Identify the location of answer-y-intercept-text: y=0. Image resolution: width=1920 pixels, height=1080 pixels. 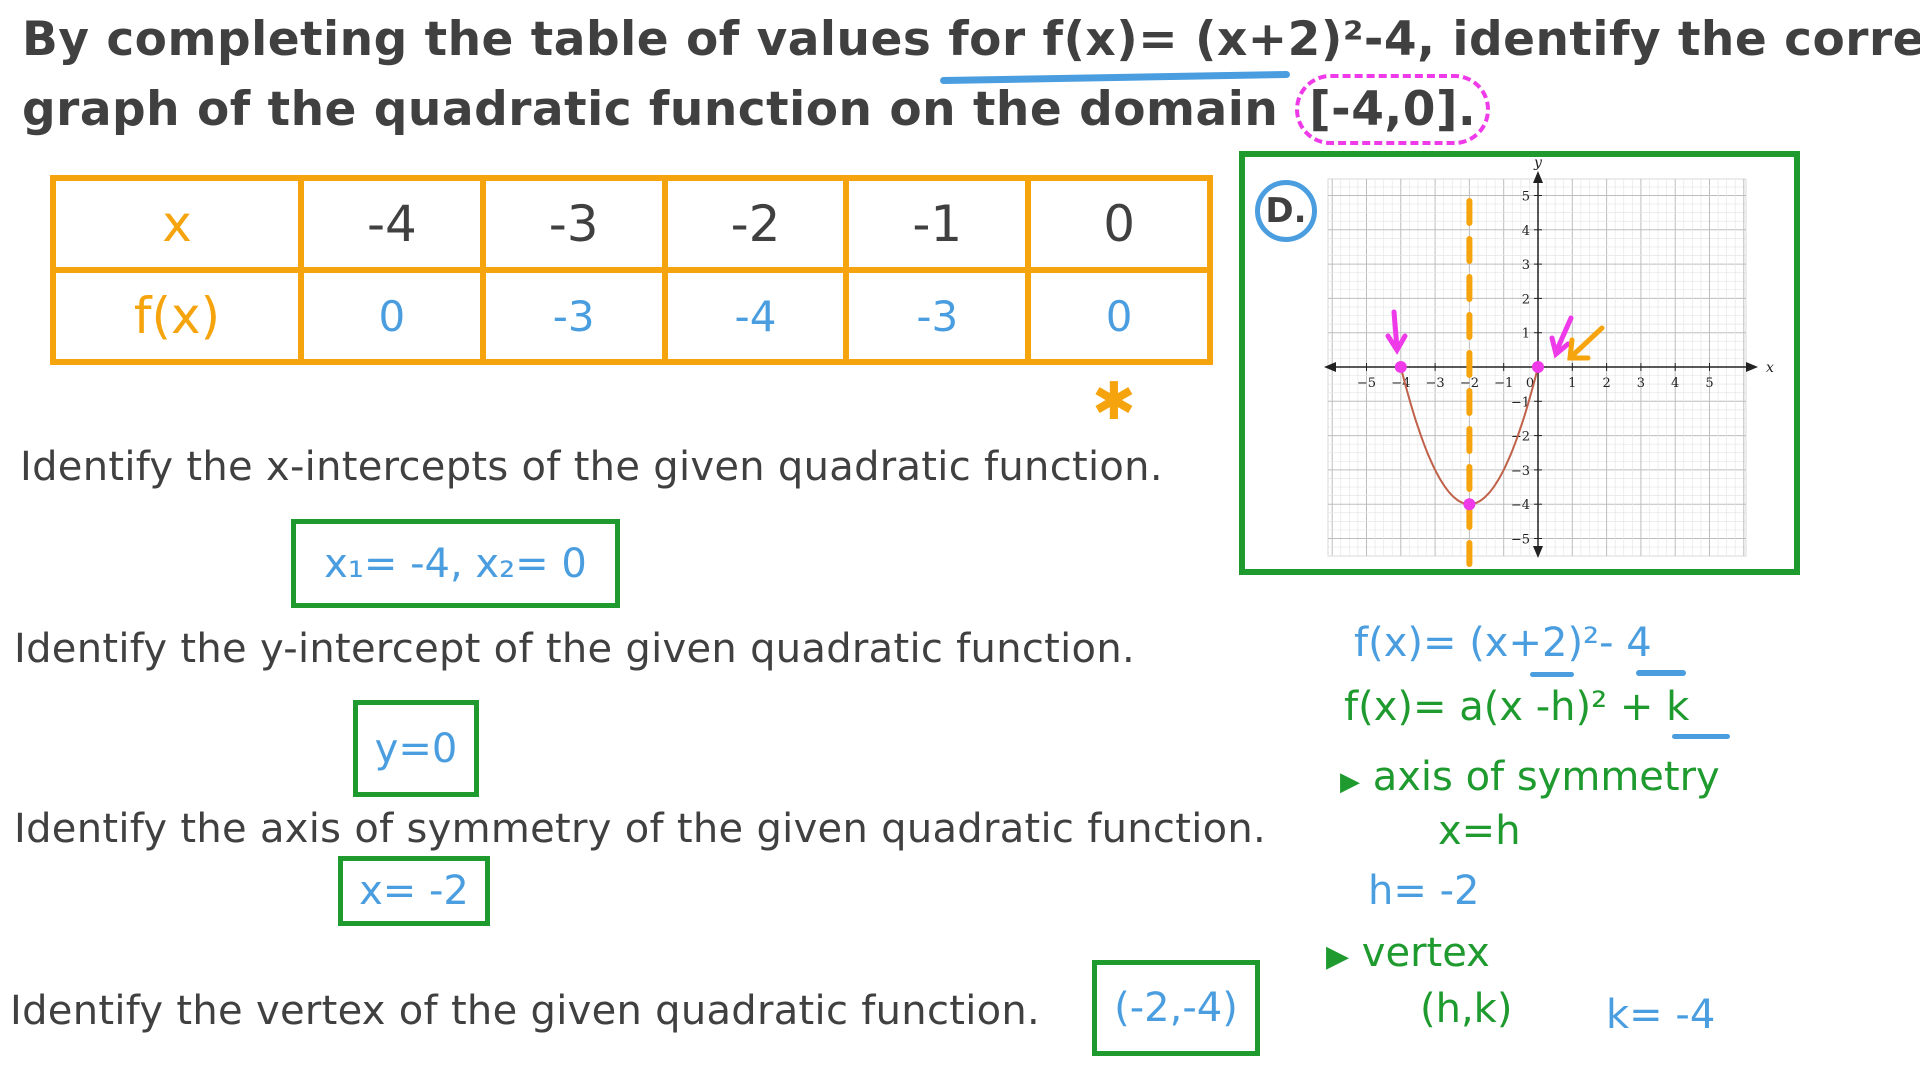
(416, 748).